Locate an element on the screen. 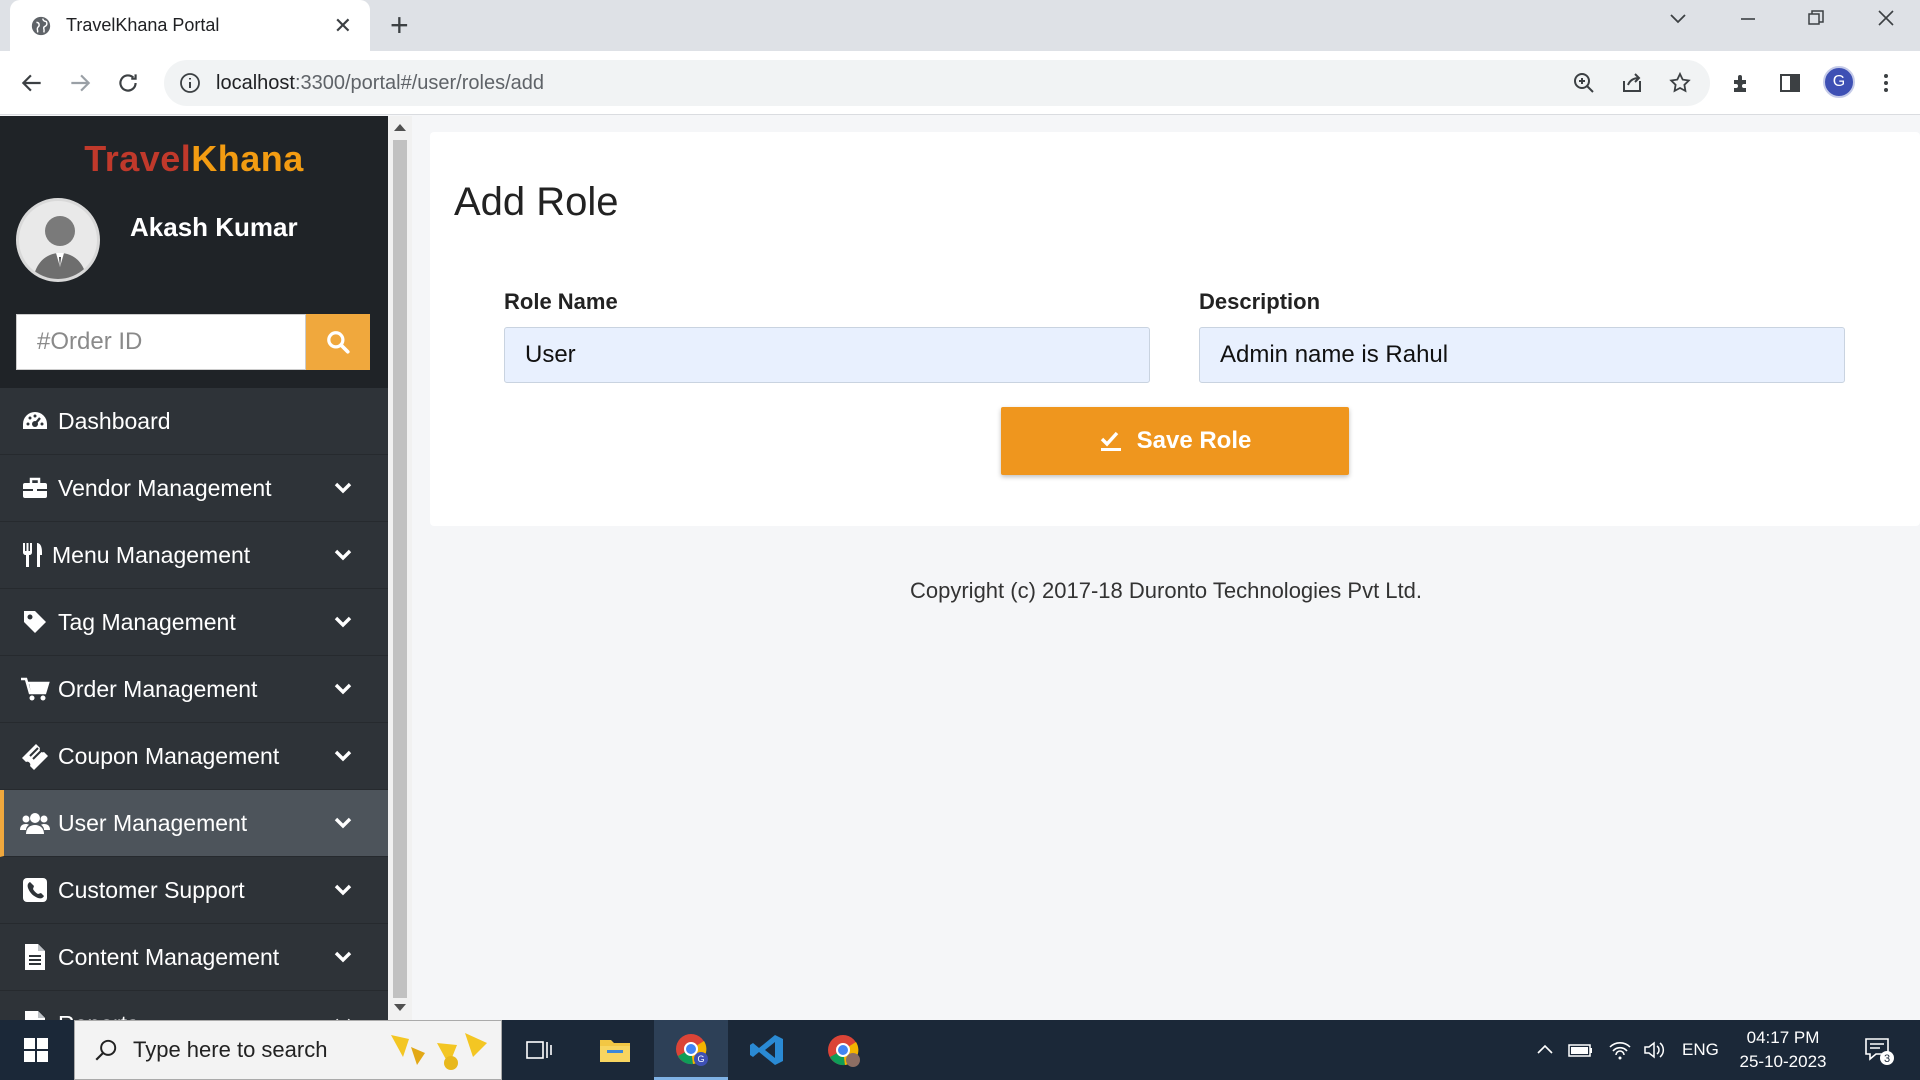 The image size is (1920, 1080). sidebar-item-vendor-management: Vendor Management is located at coordinates (194, 488).